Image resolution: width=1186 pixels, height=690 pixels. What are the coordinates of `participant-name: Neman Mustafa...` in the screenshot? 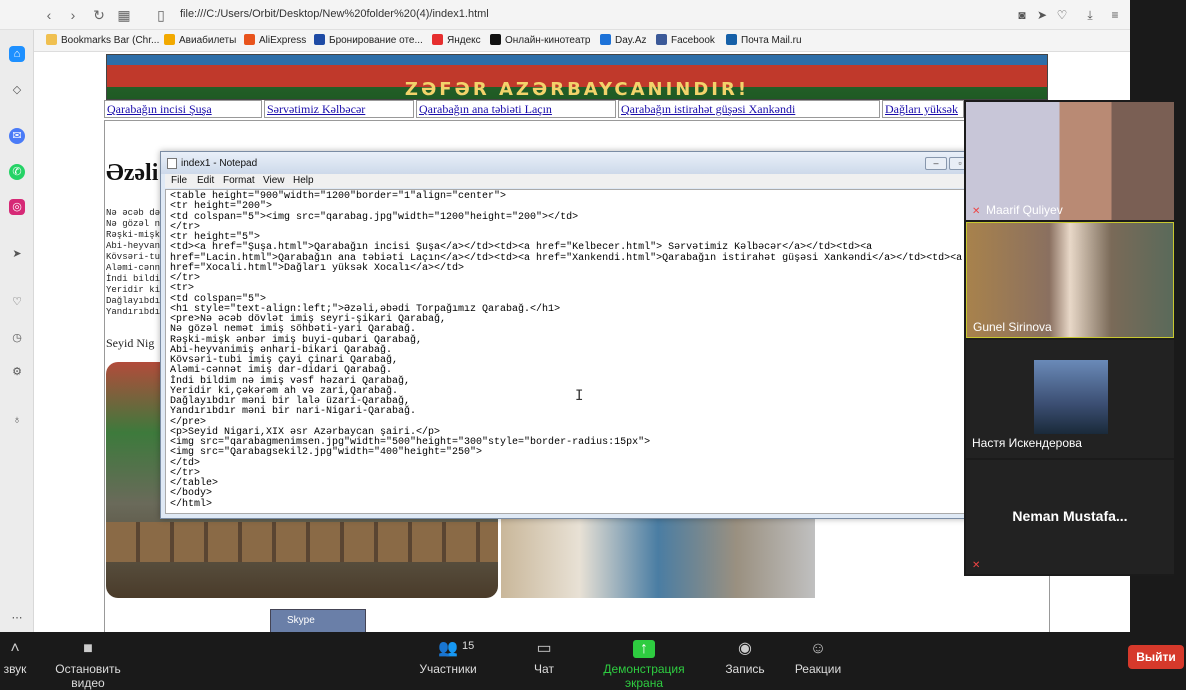 It's located at (1070, 516).